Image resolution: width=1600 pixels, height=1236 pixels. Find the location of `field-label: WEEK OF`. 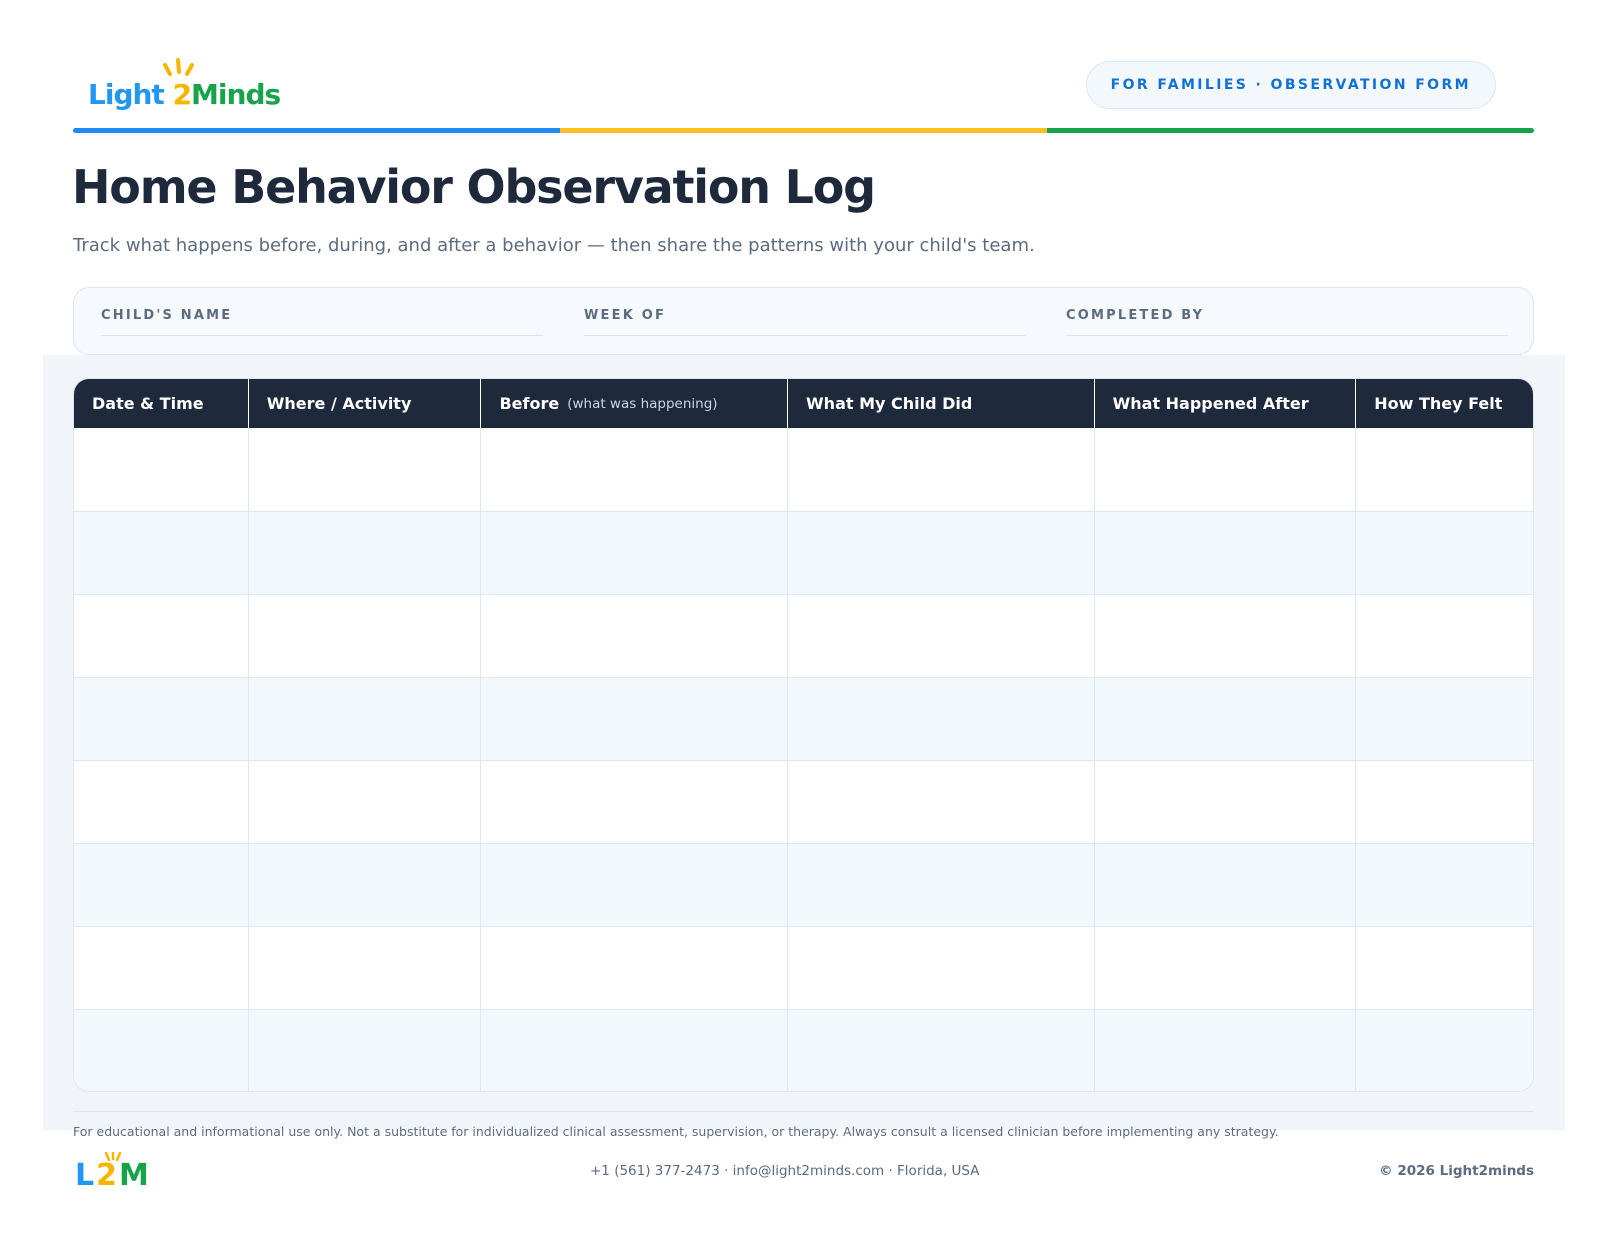

field-label: WEEK OF is located at coordinates (625, 315).